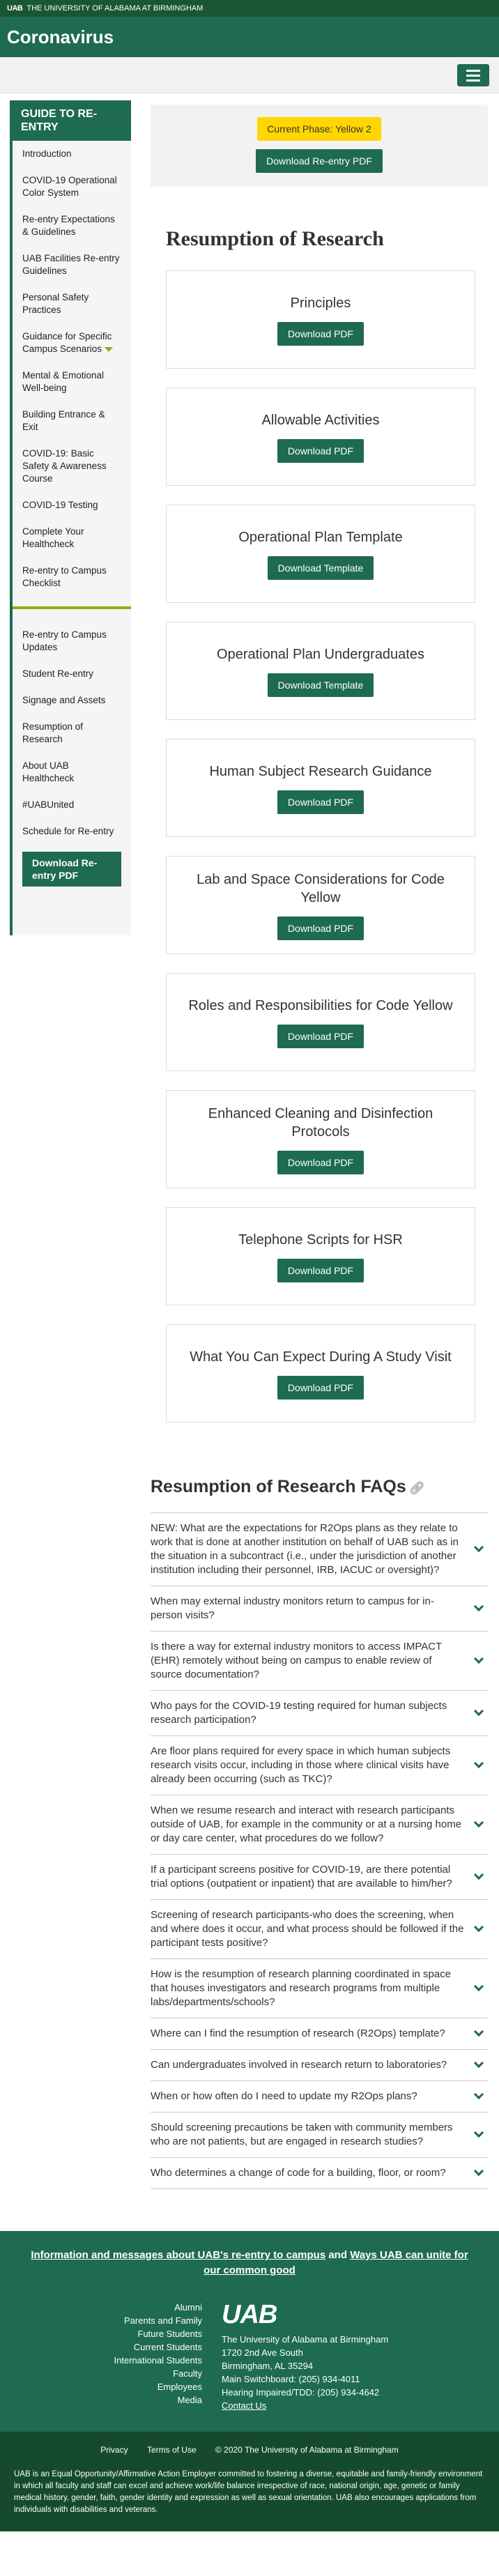 Image resolution: width=499 pixels, height=2576 pixels. Describe the element at coordinates (72, 225) in the screenshot. I see `sidebar-item-expectations: Re-entry Expectations & Guidelines` at that location.